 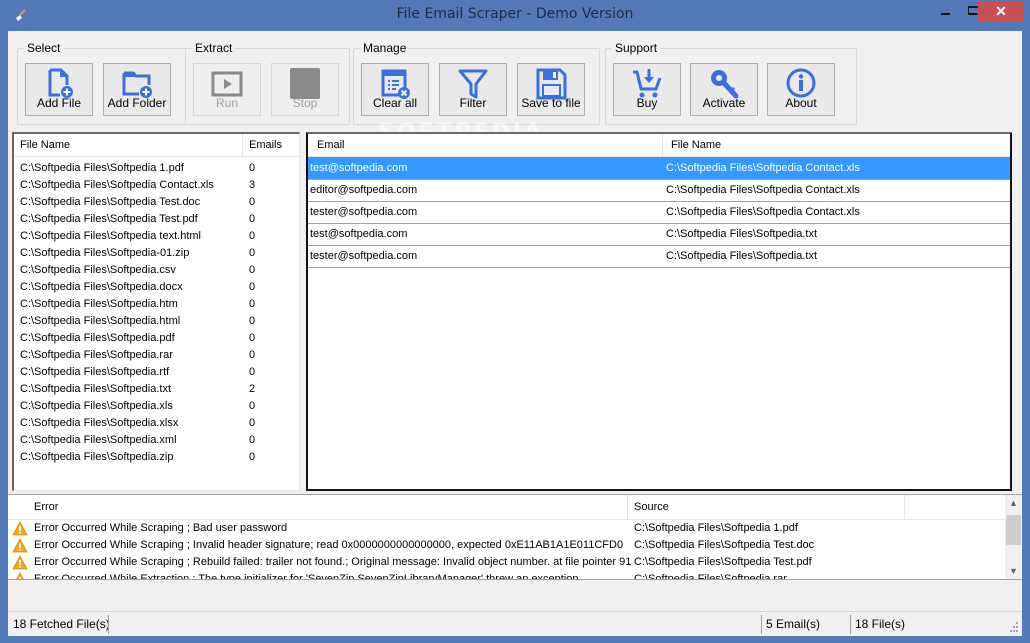 What do you see at coordinates (105, 253) in the screenshot?
I see `file-path: C:\Softpedia Files\Softpedia-01.zip` at bounding box center [105, 253].